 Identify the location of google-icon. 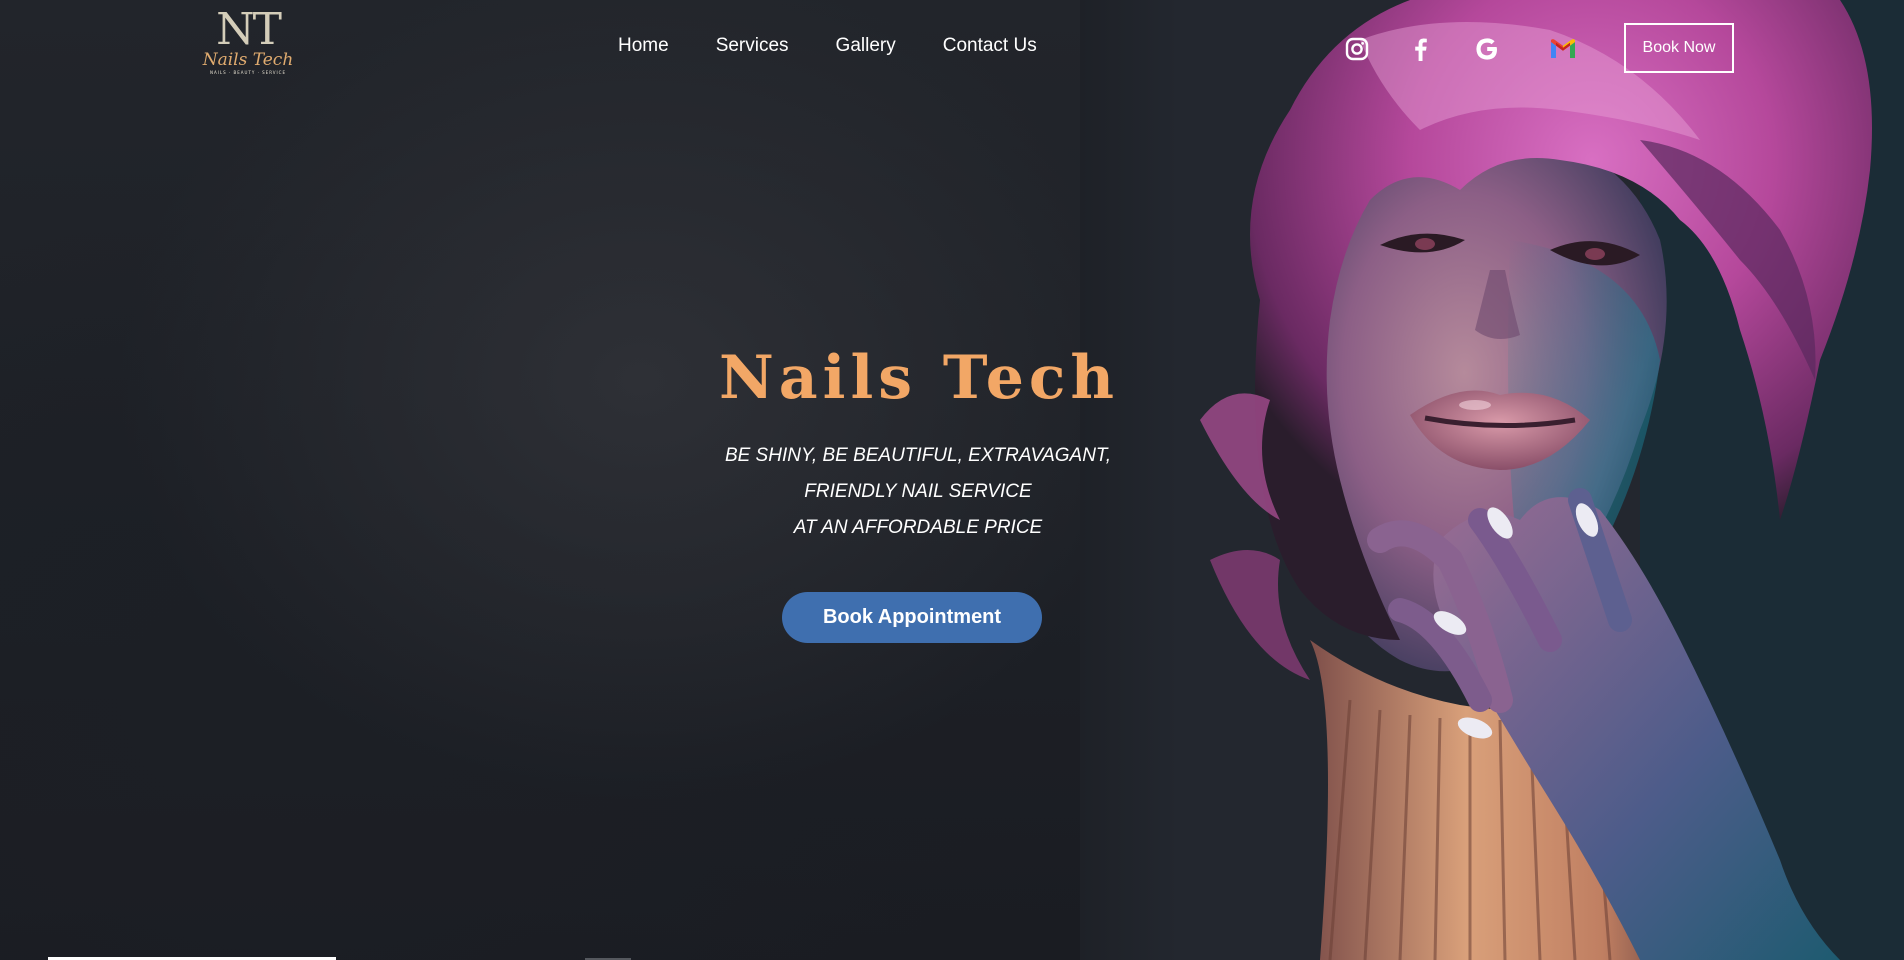
(1487, 49).